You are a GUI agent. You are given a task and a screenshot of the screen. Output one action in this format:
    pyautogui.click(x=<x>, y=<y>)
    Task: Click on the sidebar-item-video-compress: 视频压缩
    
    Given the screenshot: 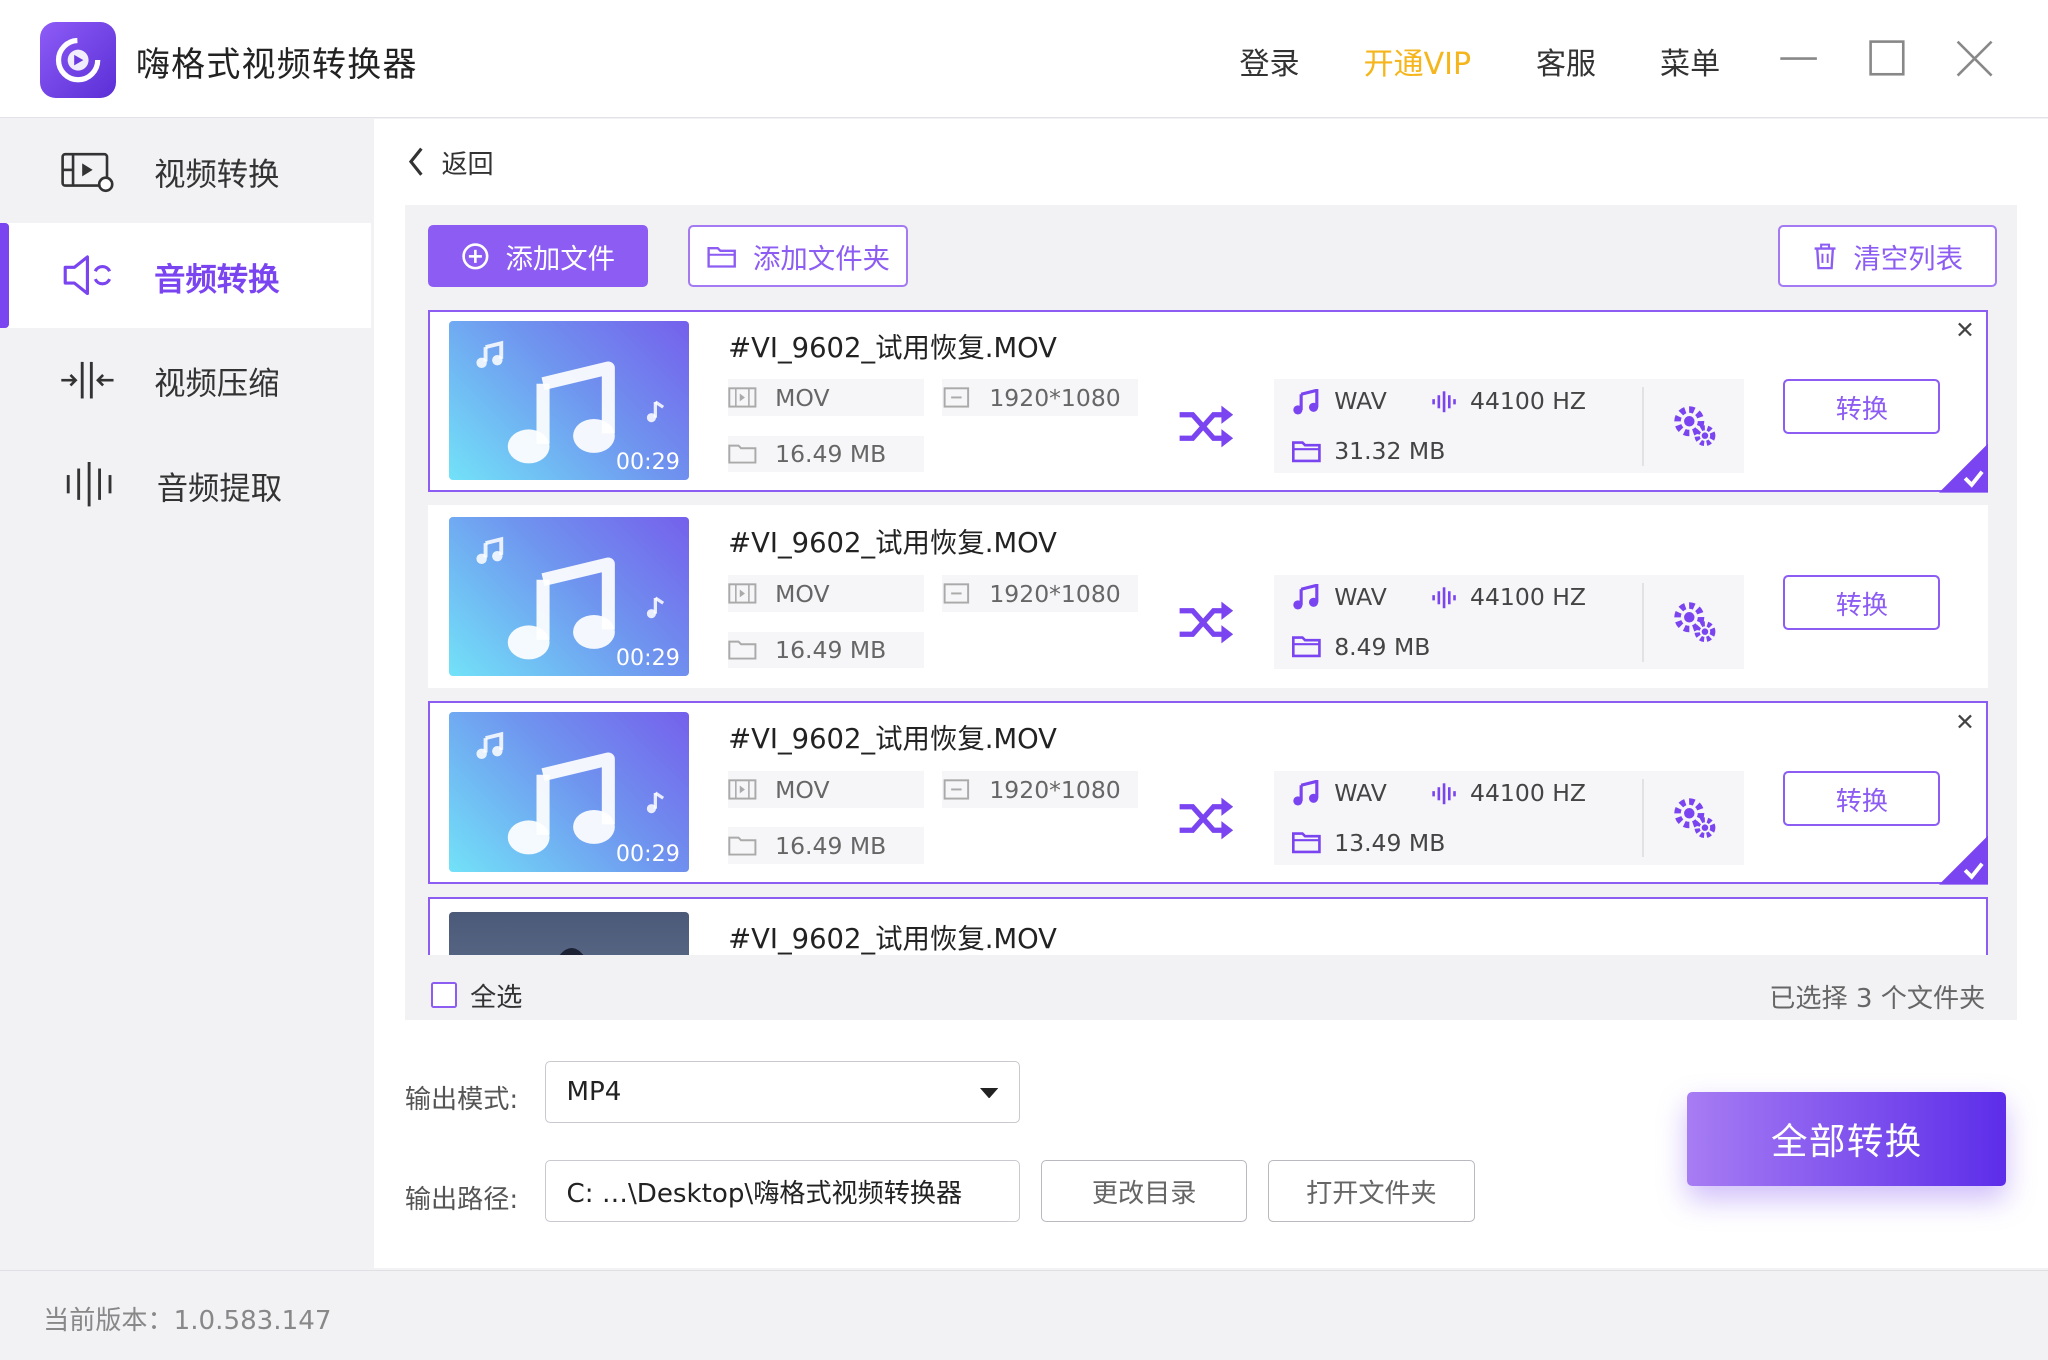 What is the action you would take?
    pyautogui.click(x=185, y=380)
    